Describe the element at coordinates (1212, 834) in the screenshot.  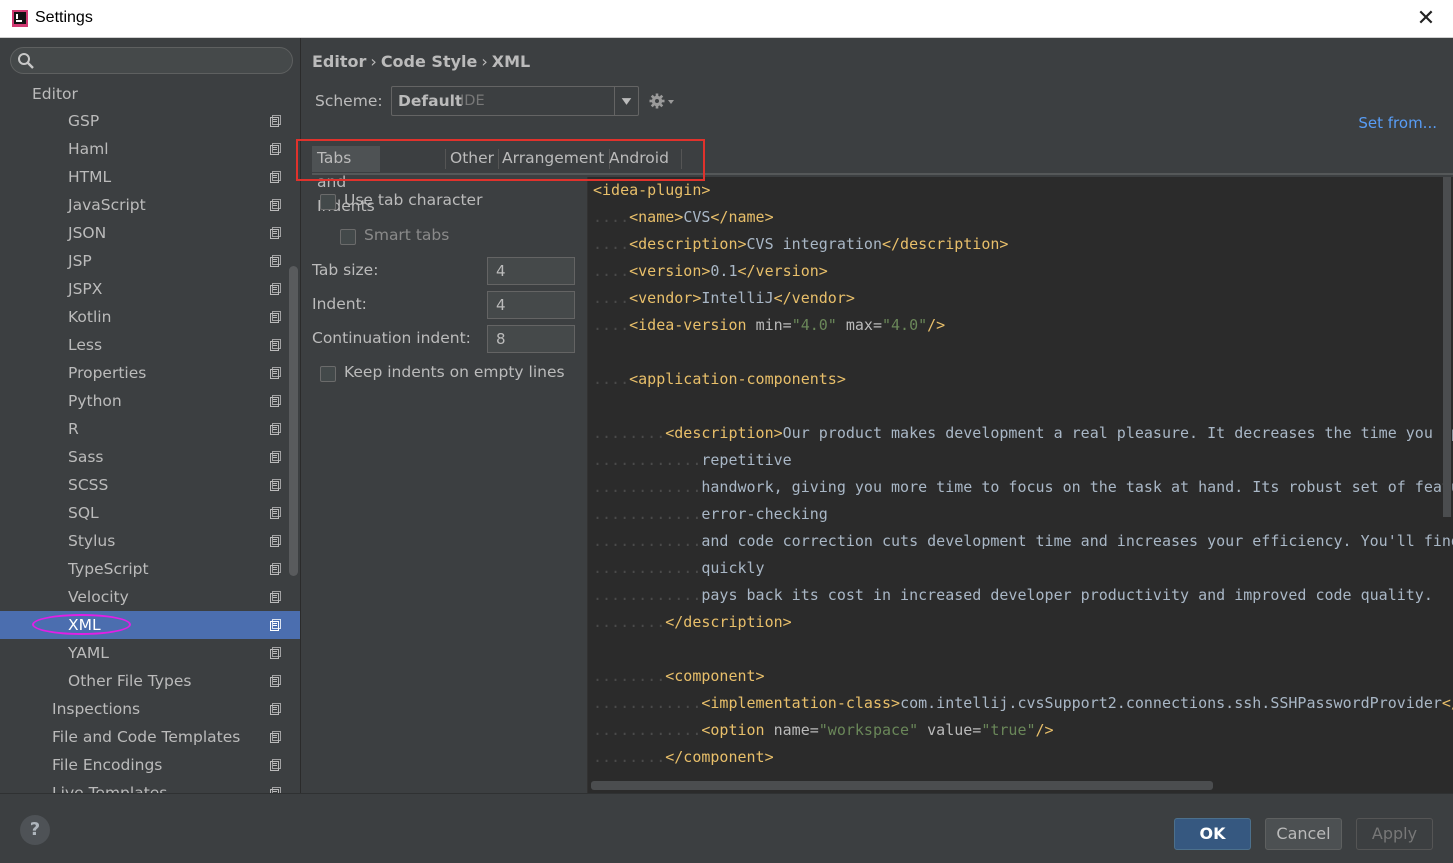
I see `ok-button: OK` at that location.